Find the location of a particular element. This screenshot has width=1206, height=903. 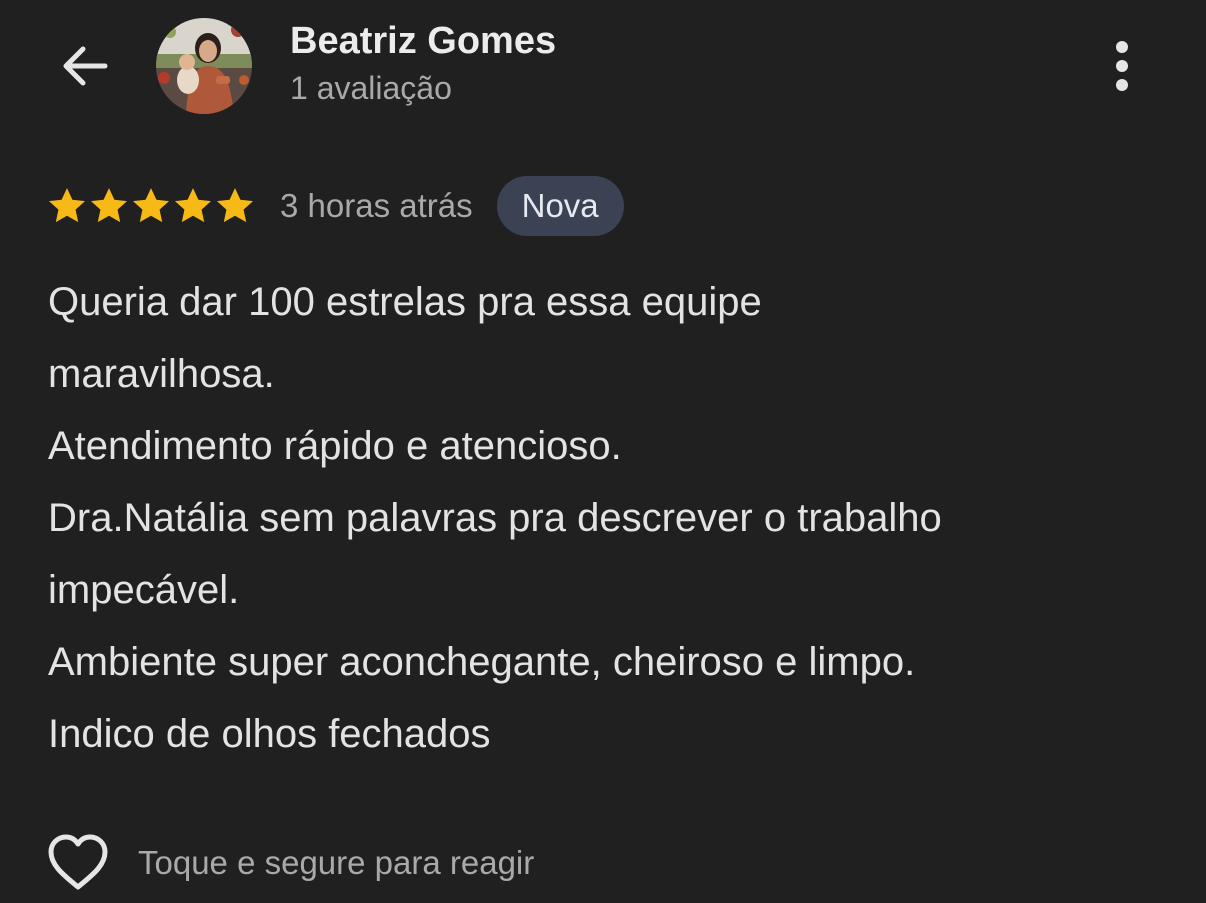

arrow-left-icon is located at coordinates (85, 66).